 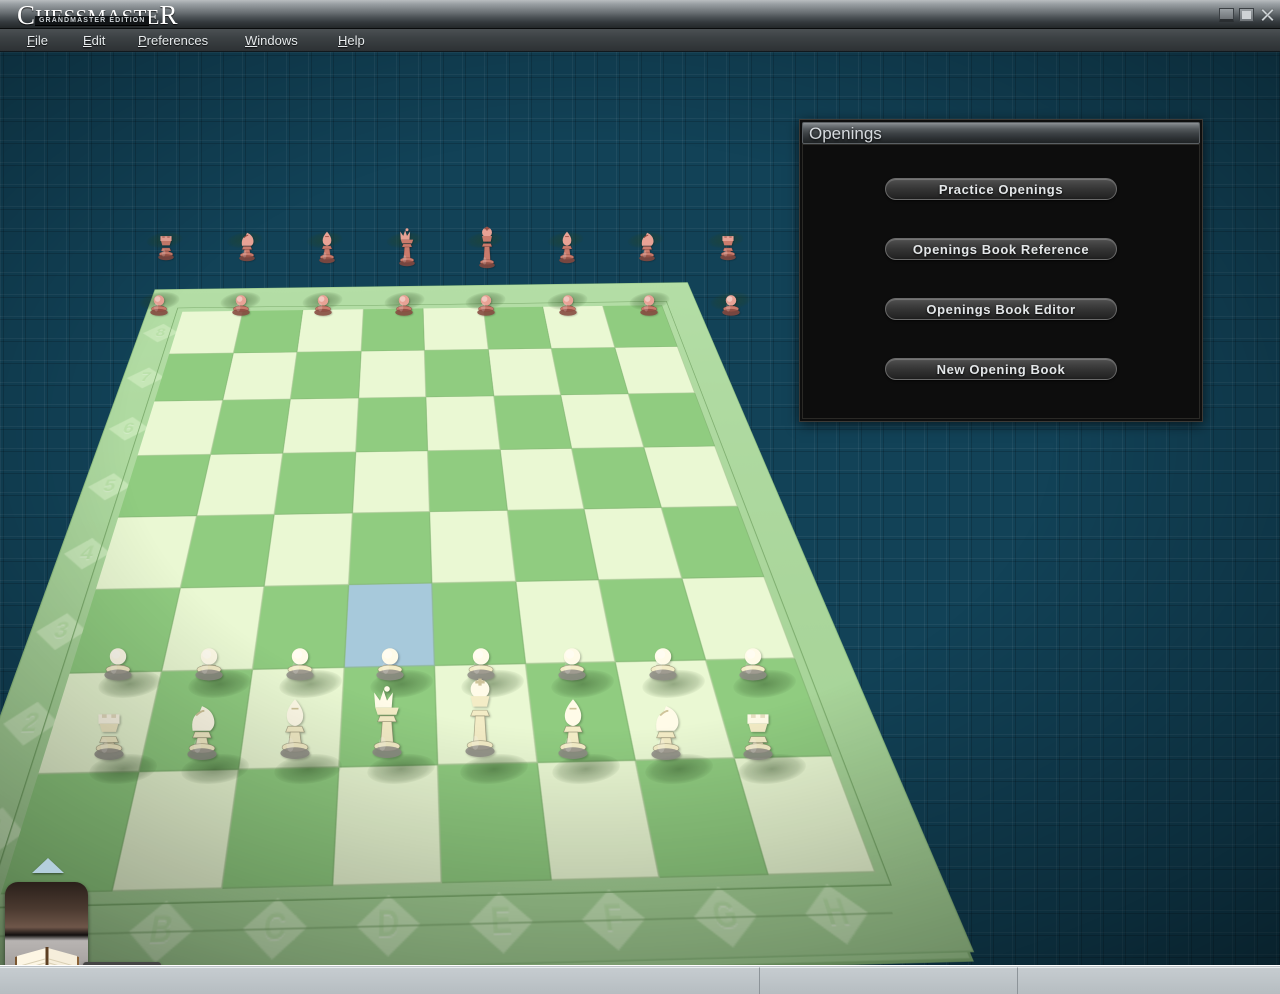 I want to click on board-square-d5, so click(x=391, y=482).